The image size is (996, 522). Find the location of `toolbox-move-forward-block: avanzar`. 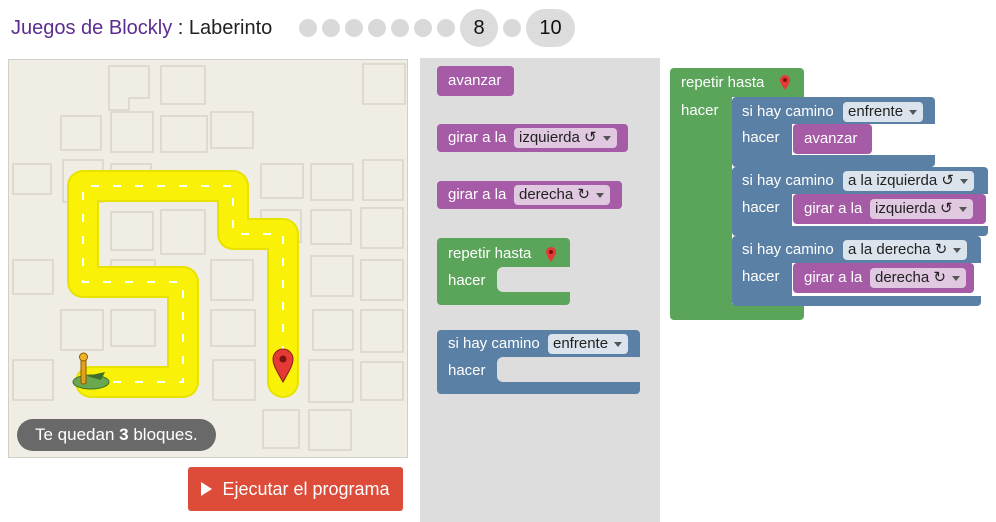

toolbox-move-forward-block: avanzar is located at coordinates (475, 81).